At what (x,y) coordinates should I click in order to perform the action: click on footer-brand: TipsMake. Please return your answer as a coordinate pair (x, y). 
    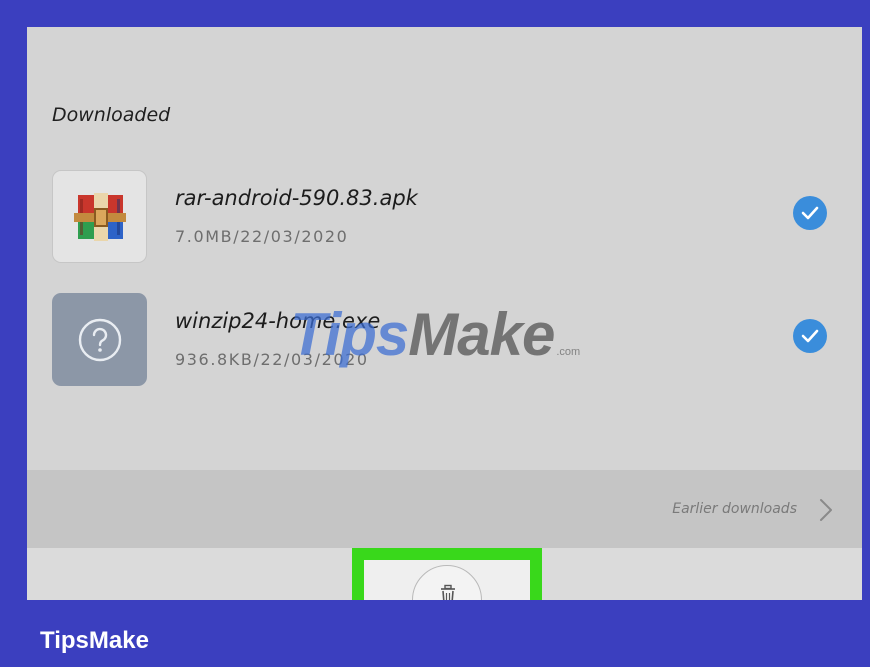
    Looking at the image, I should click on (94, 640).